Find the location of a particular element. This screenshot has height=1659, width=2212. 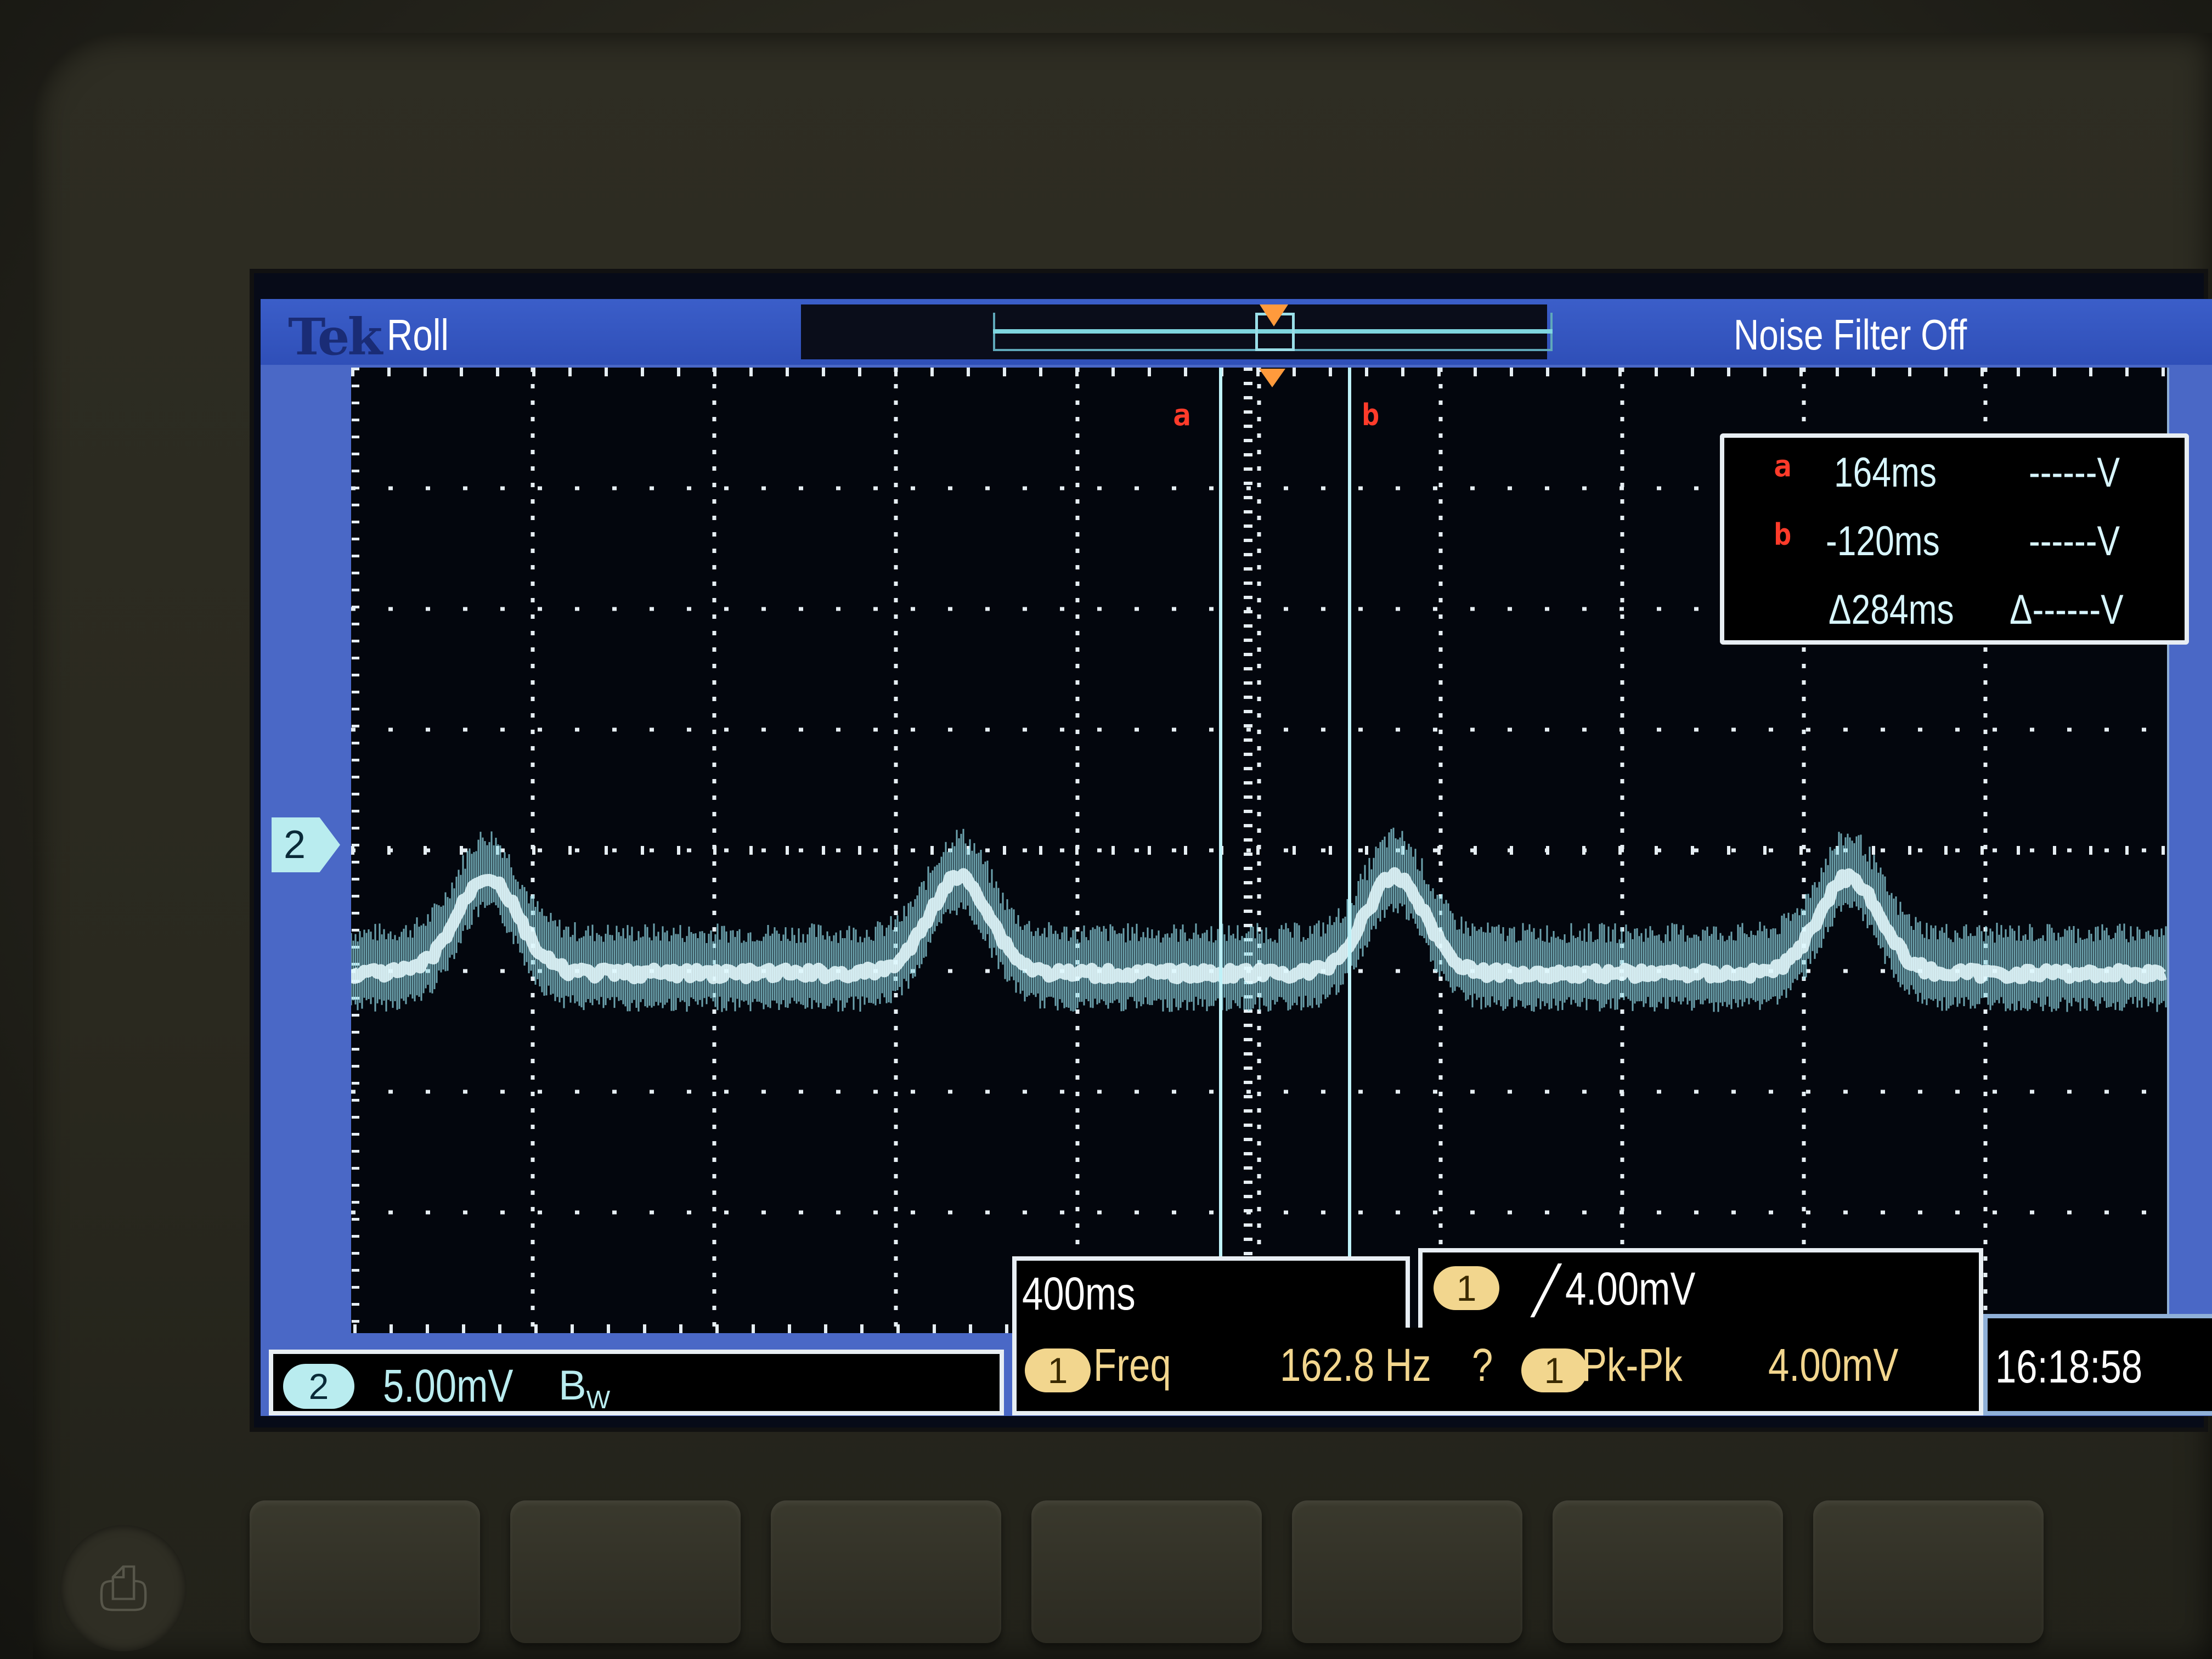

trigger-level: 4.00mV is located at coordinates (1630, 1288).